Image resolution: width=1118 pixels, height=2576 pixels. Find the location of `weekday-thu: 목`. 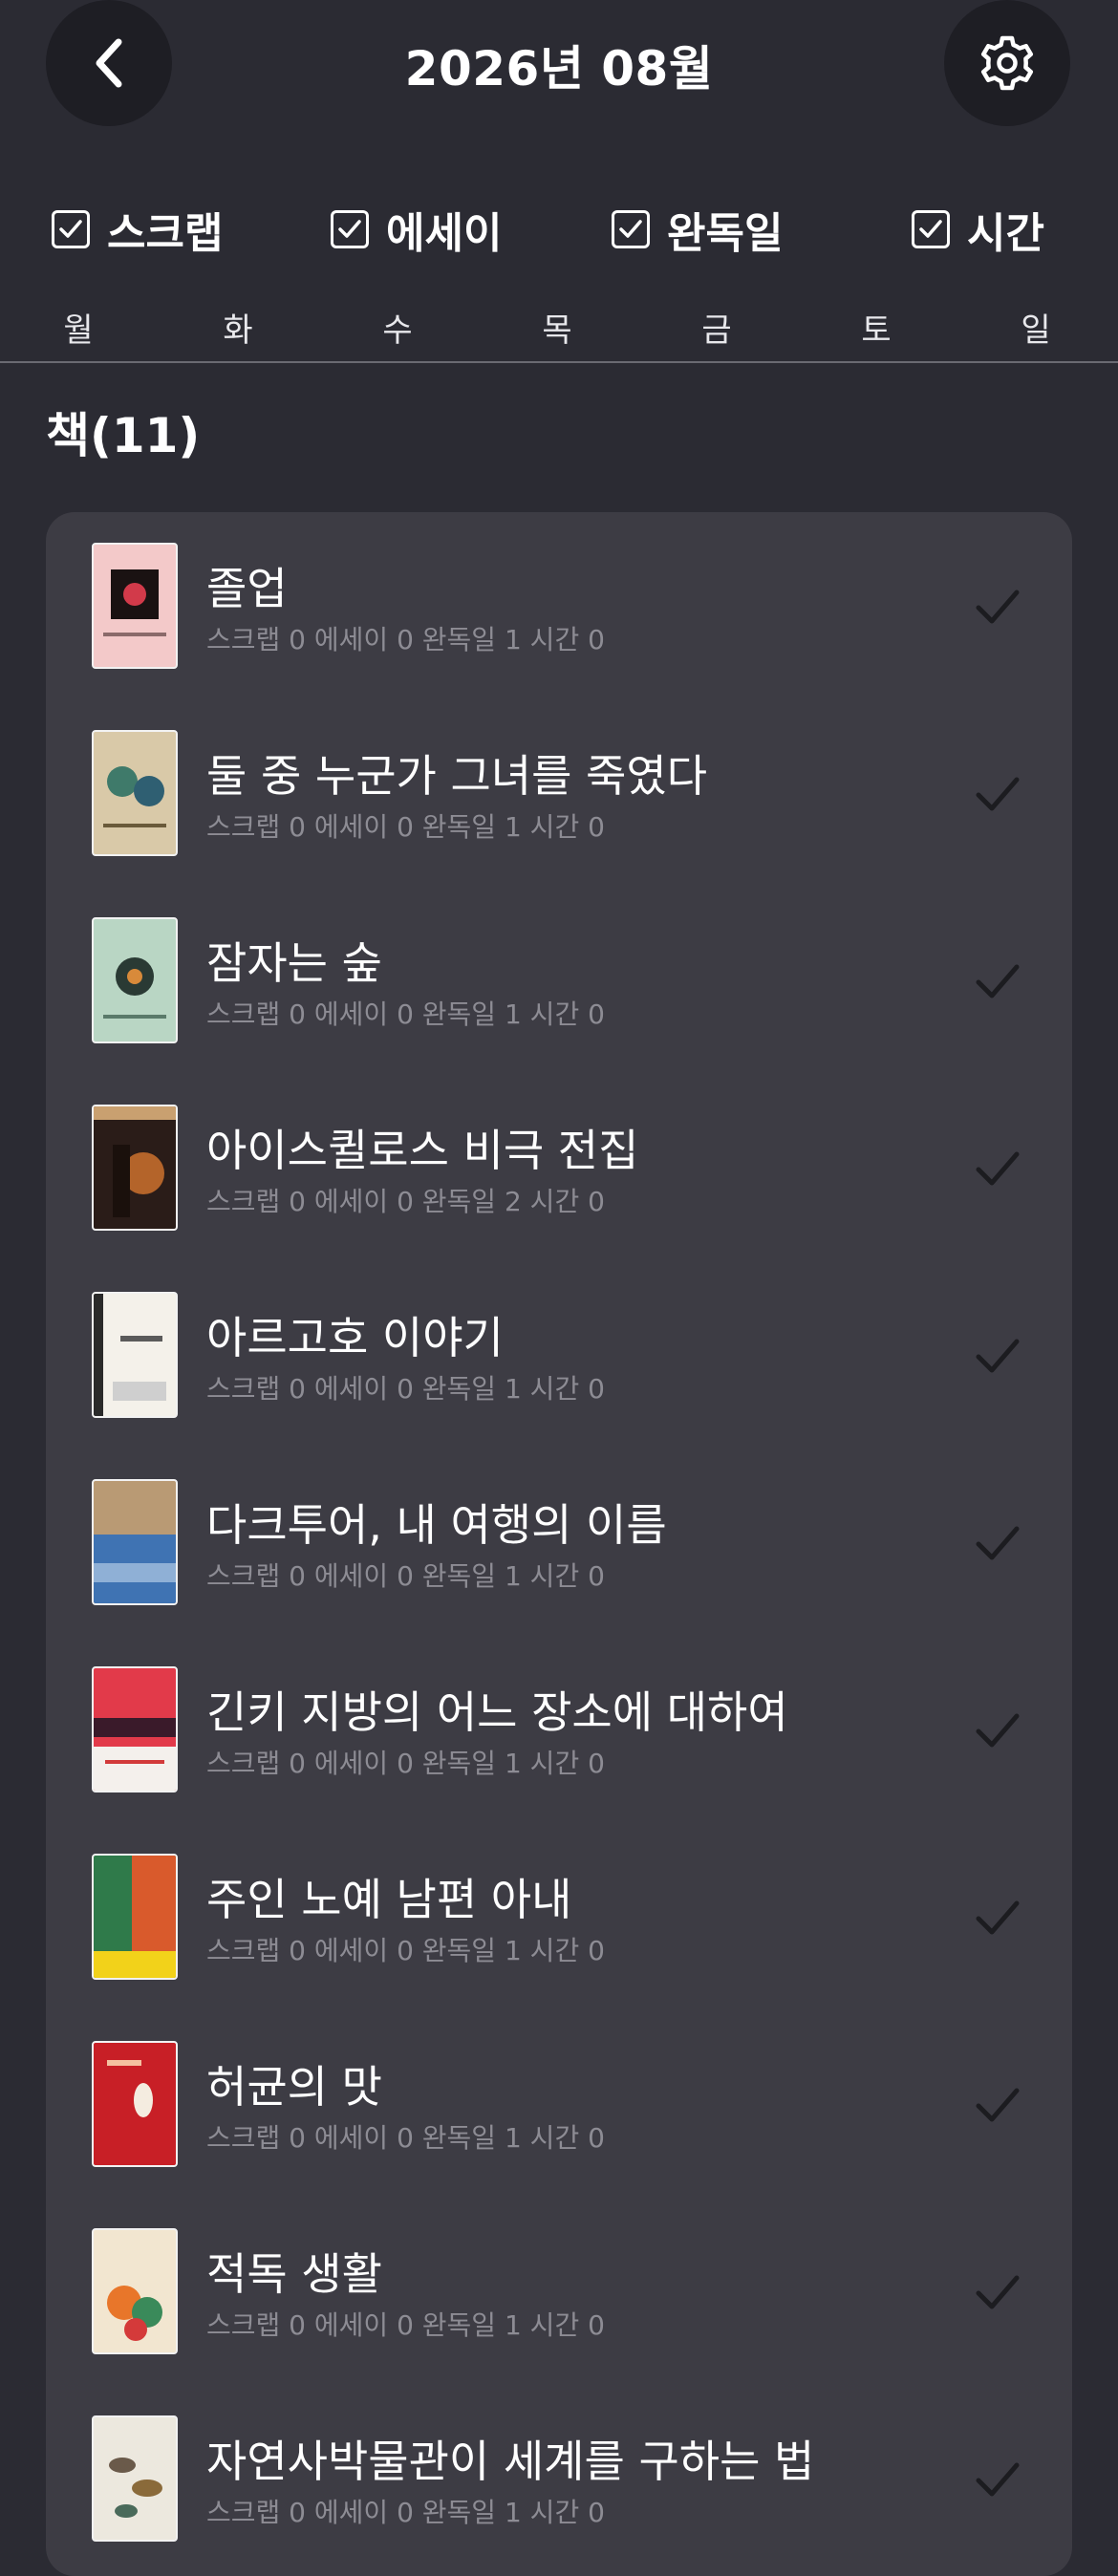

weekday-thu: 목 is located at coordinates (557, 330).